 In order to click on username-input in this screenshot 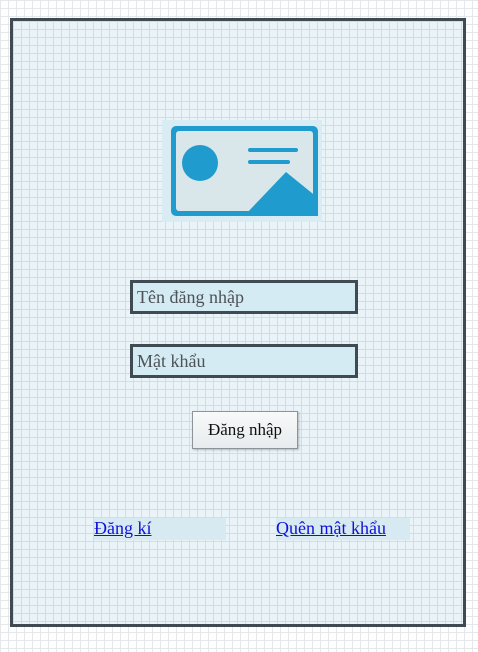, I will do `click(244, 297)`.